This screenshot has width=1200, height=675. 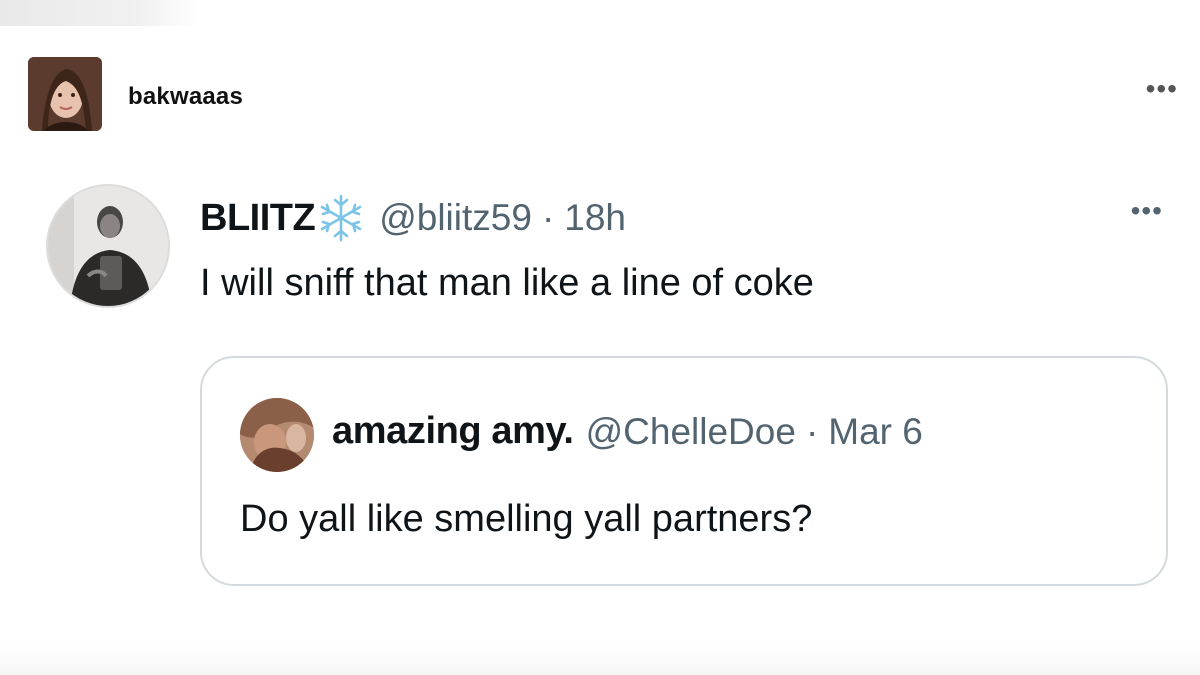 What do you see at coordinates (453, 431) in the screenshot?
I see `quote-author-name: amazing amy.` at bounding box center [453, 431].